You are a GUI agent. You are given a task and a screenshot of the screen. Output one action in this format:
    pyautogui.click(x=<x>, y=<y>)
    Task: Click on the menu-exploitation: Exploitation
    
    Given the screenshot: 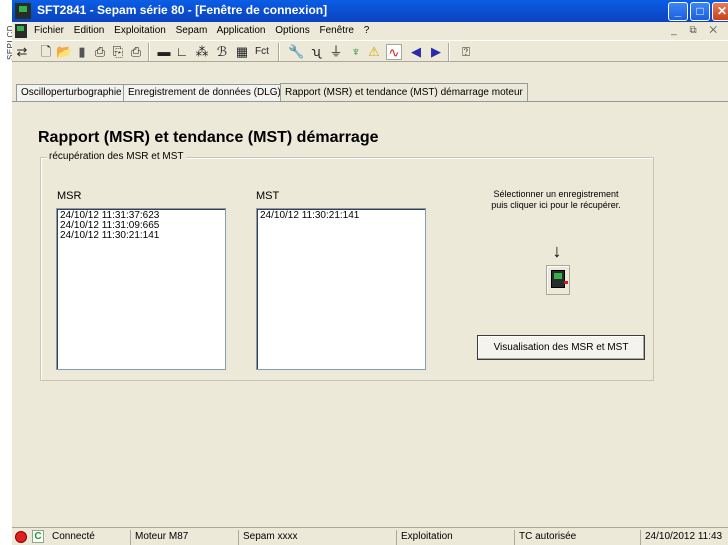 What is the action you would take?
    pyautogui.click(x=140, y=30)
    